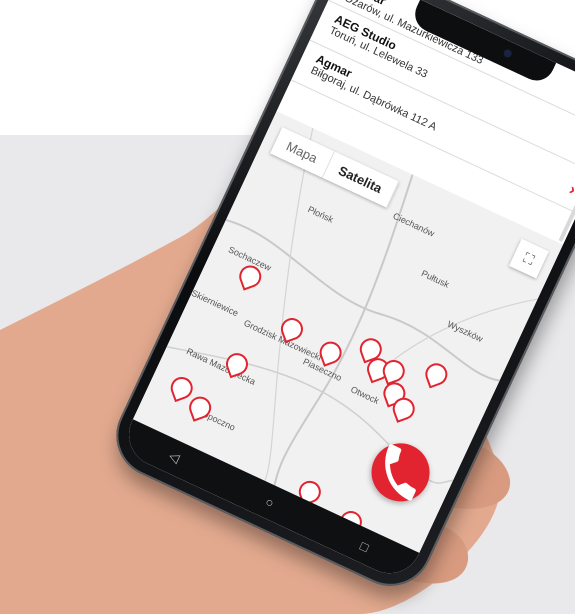 Image resolution: width=575 pixels, height=614 pixels. What do you see at coordinates (364, 546) in the screenshot?
I see `recents-icon: □` at bounding box center [364, 546].